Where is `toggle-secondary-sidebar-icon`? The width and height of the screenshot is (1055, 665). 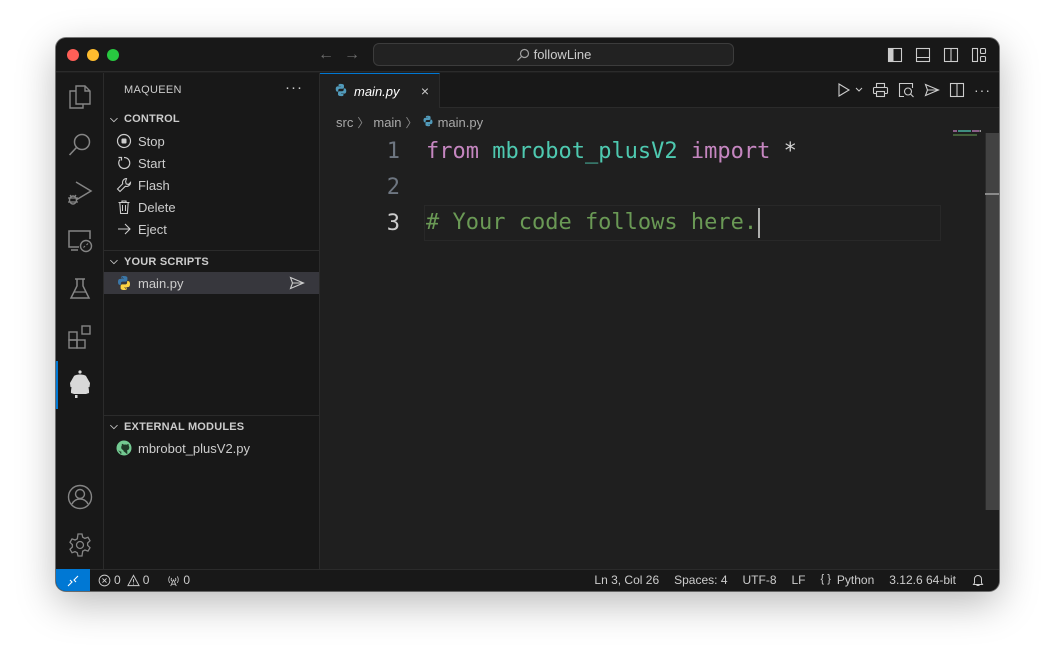
toggle-secondary-sidebar-icon is located at coordinates (951, 55).